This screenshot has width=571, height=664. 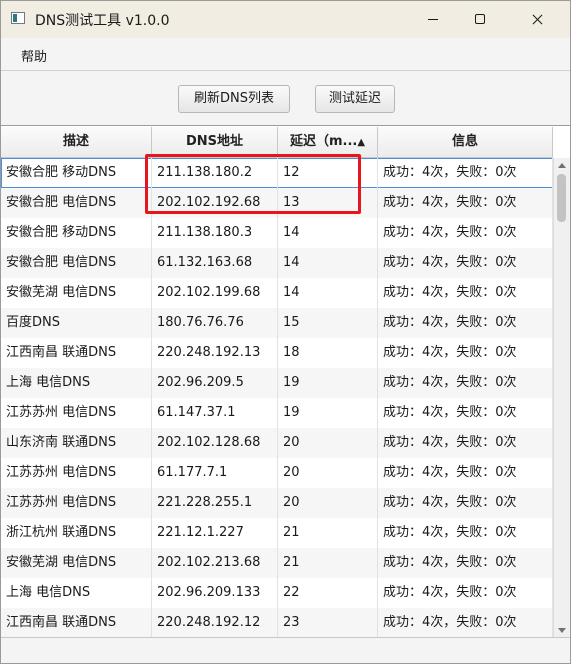 What do you see at coordinates (562, 165) in the screenshot?
I see `scroll-up-arrow-icon` at bounding box center [562, 165].